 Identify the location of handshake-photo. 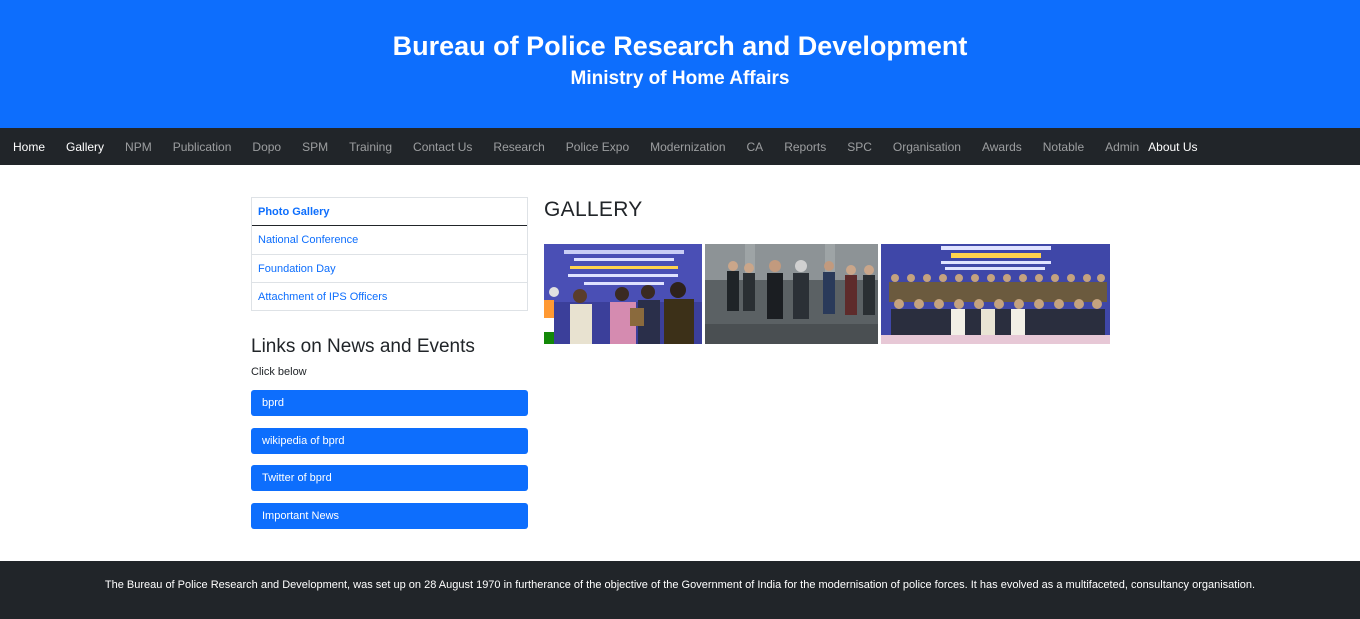
(791, 294).